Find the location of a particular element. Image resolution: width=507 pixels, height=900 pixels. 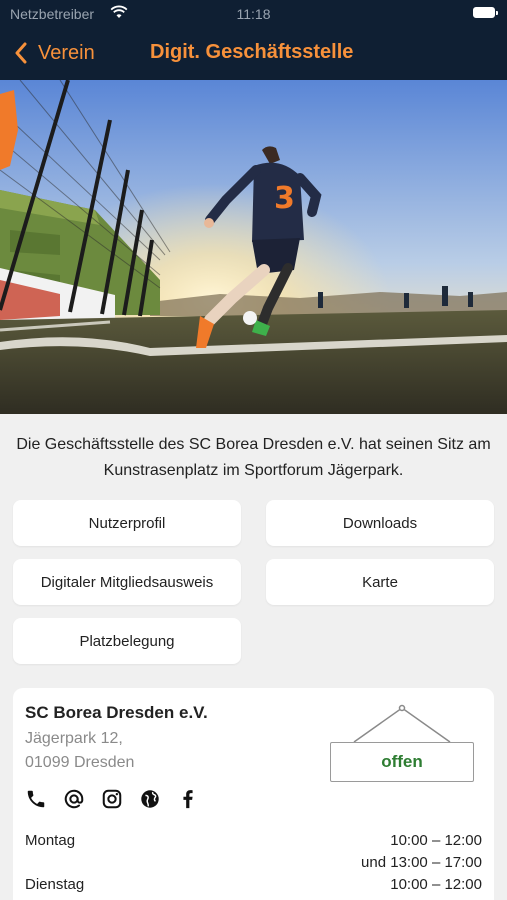

back-button: Verein is located at coordinates (54, 53).